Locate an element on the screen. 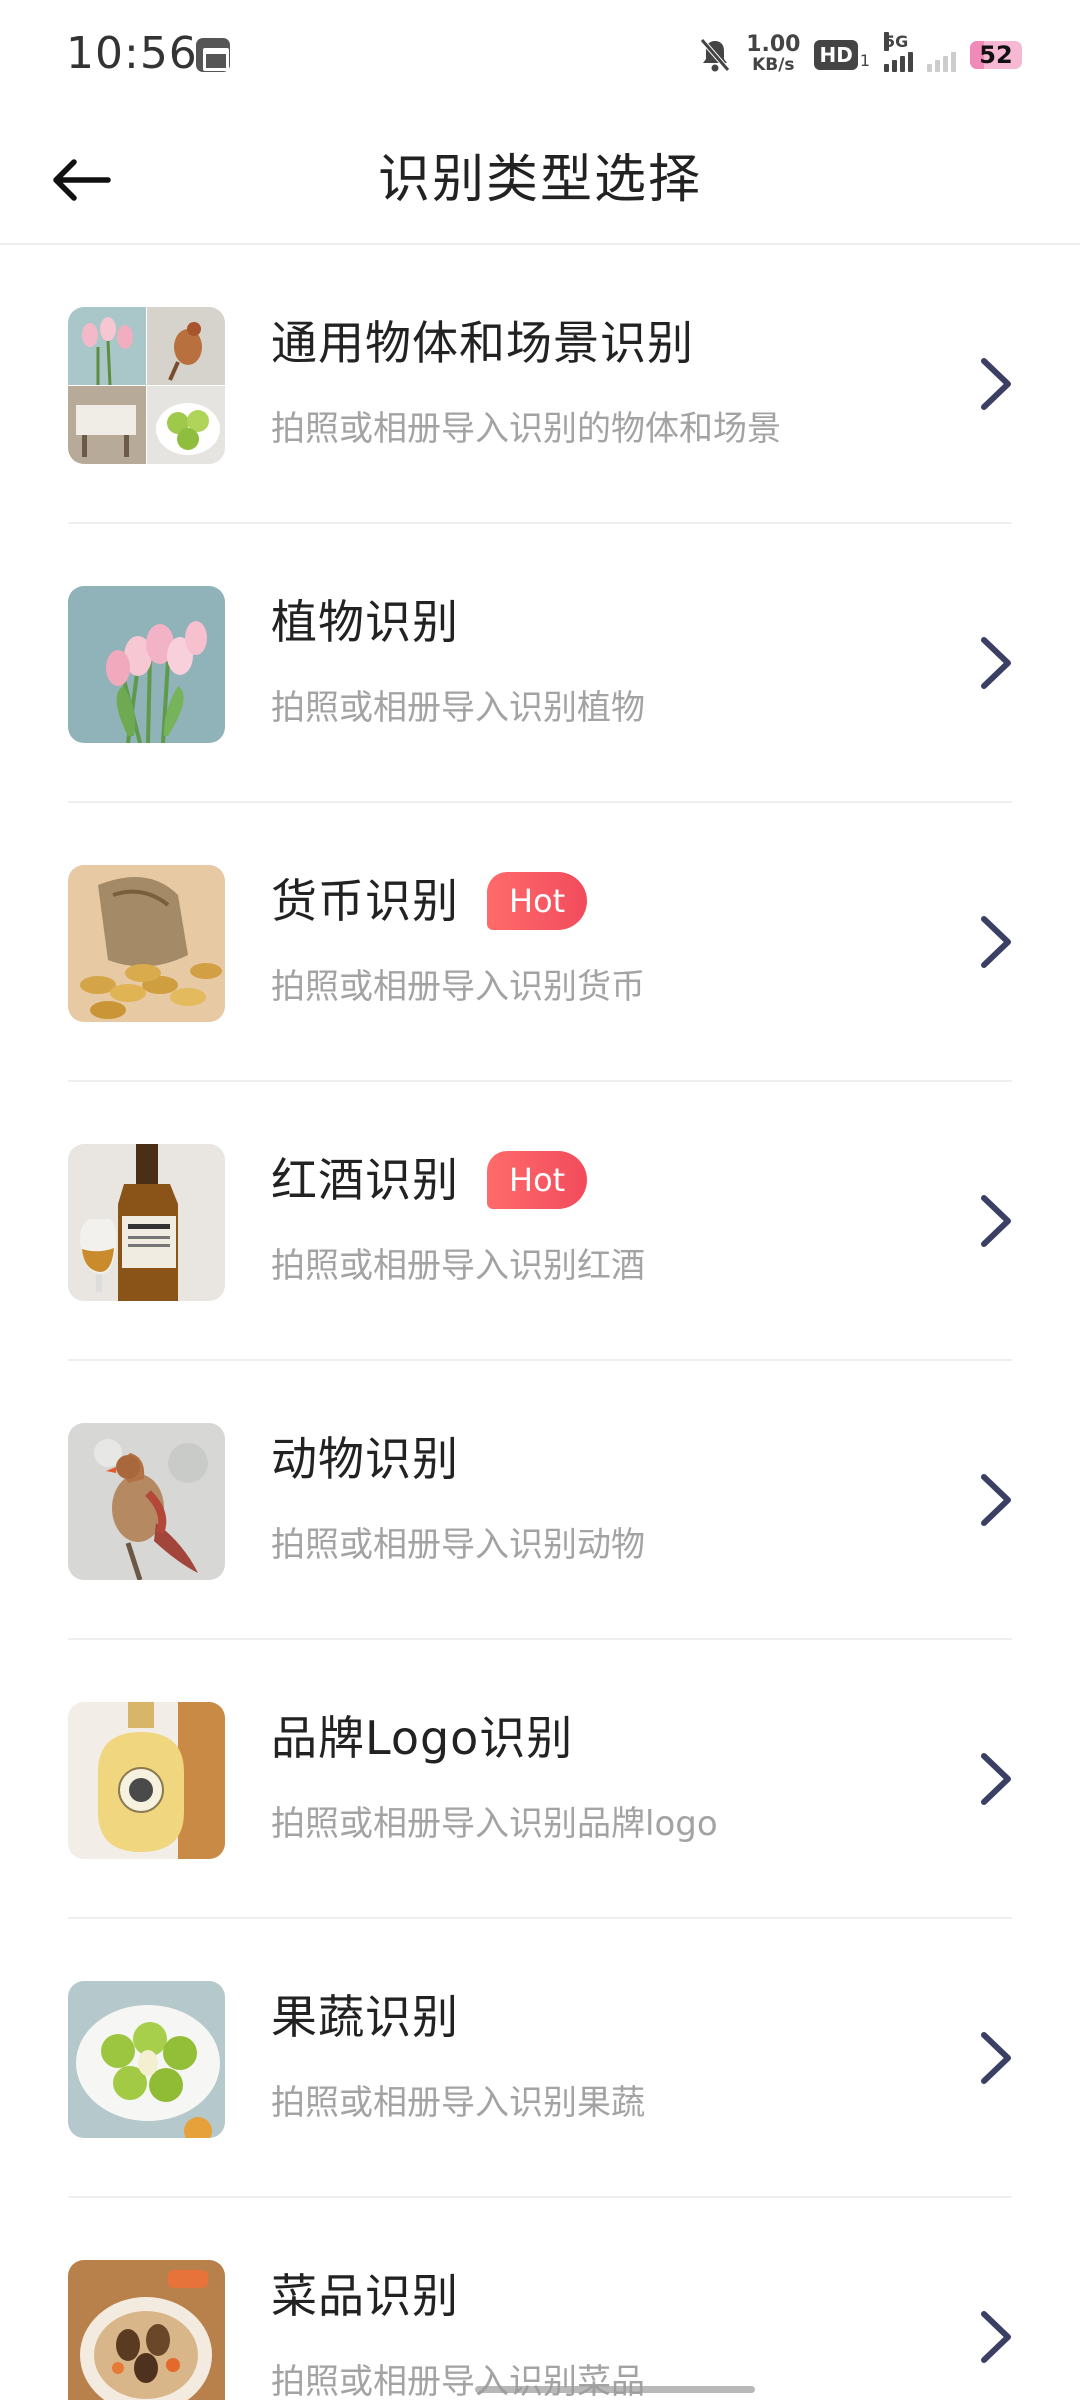 The height and width of the screenshot is (2400, 1080). item-description: 拍照或相册导入识别菜品 is located at coordinates (458, 2381).